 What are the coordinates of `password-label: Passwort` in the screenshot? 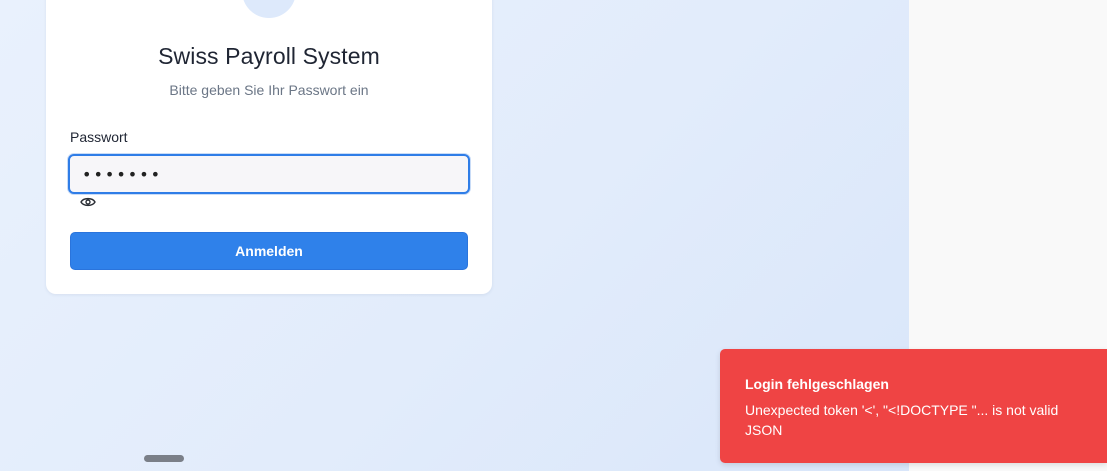 It's located at (99, 137).